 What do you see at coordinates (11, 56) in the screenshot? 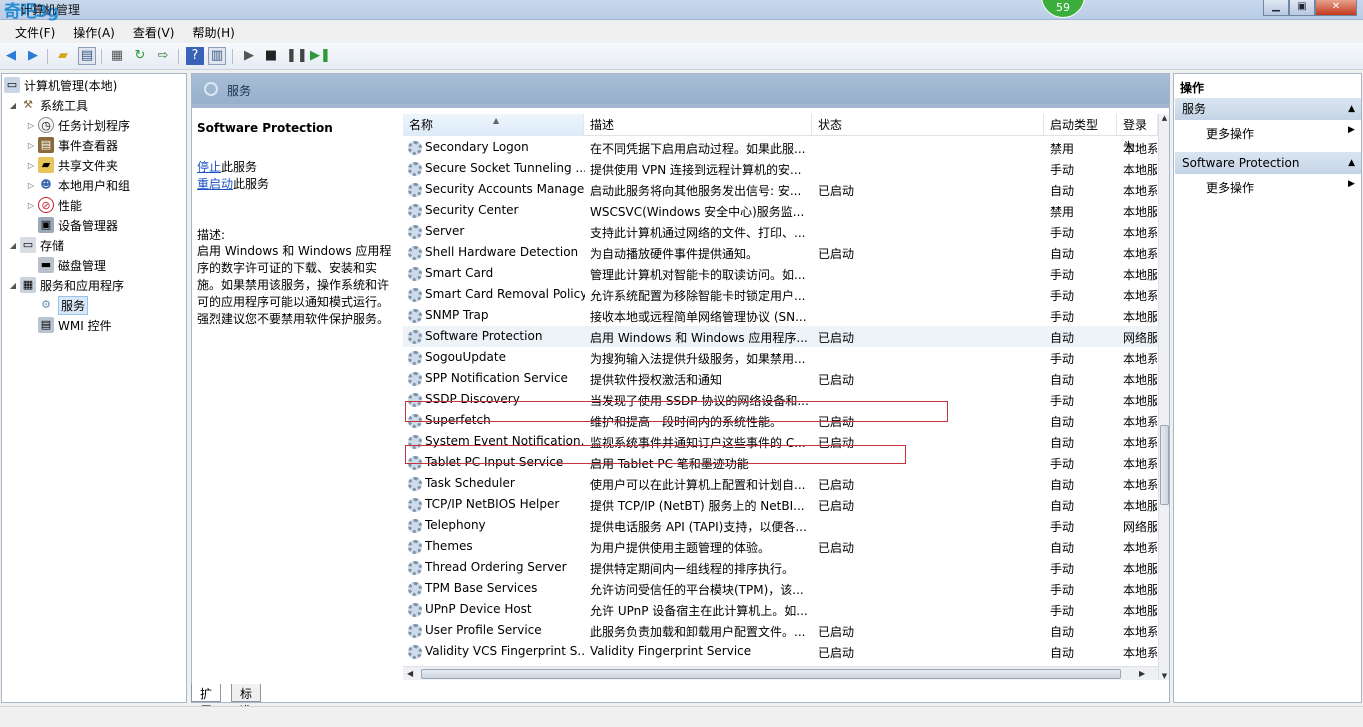
I see `back-icon: ◀` at bounding box center [11, 56].